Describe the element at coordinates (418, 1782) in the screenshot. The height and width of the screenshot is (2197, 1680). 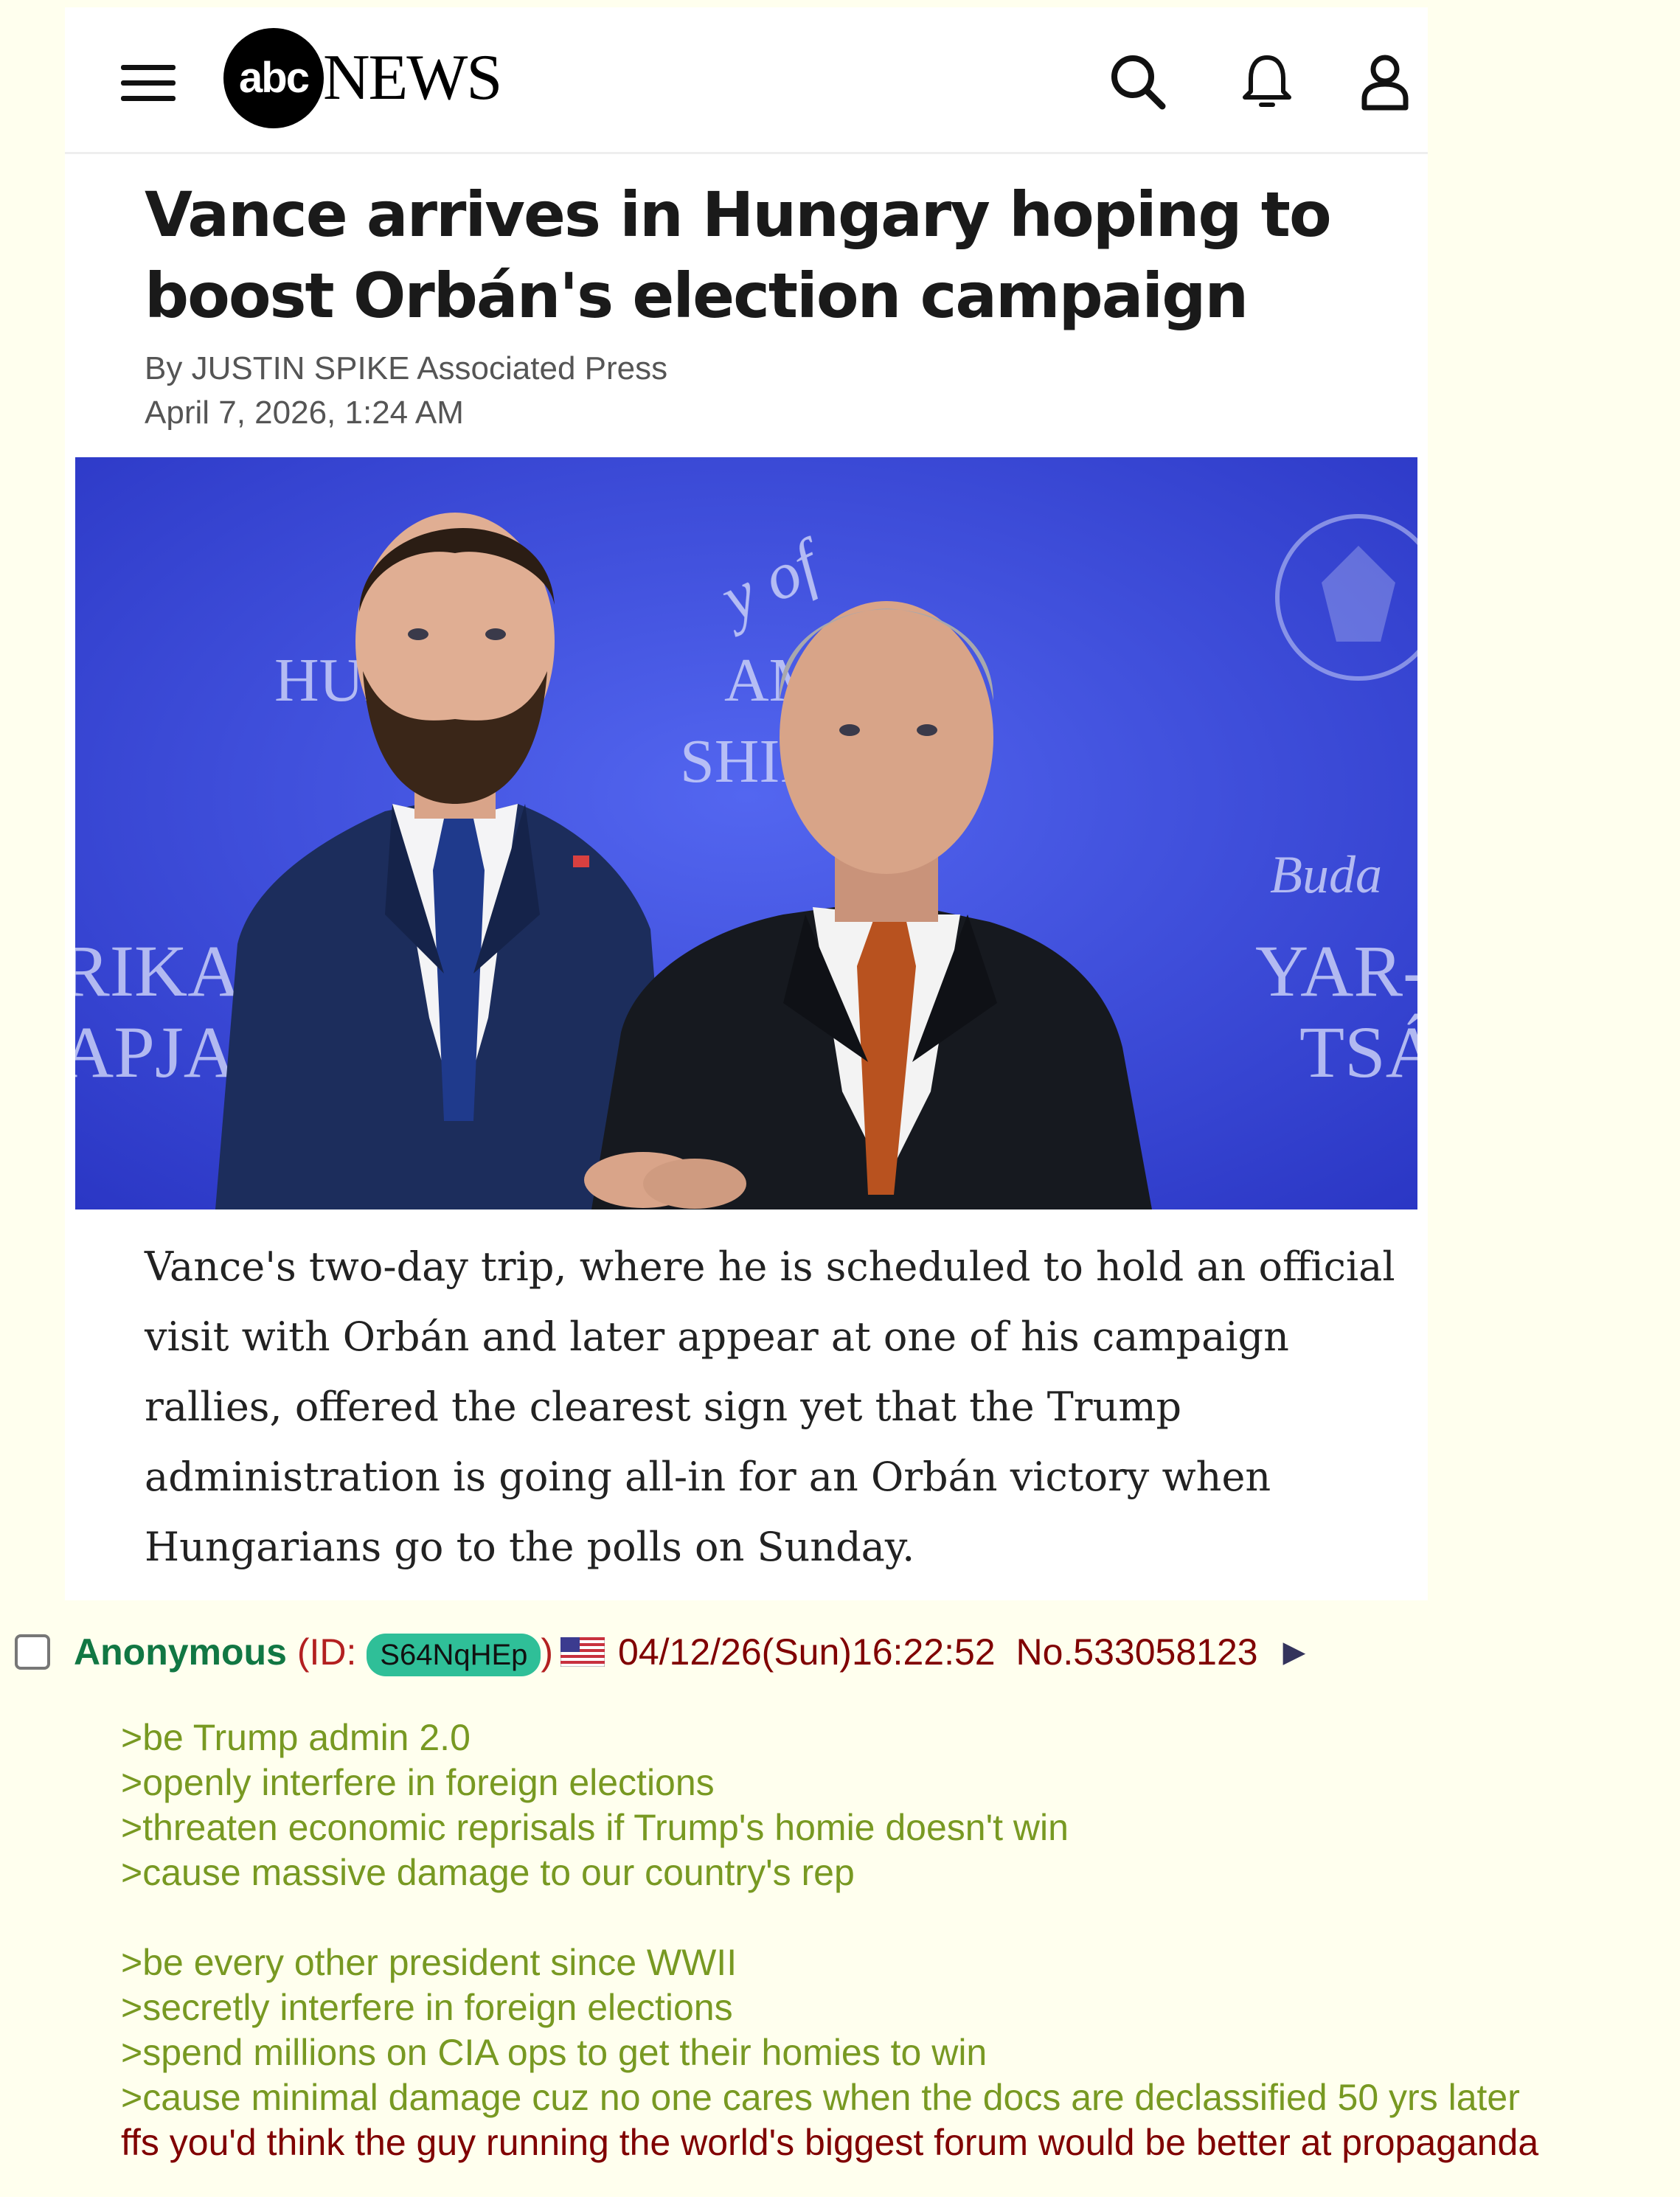
I see `greentext-line: >openly interfere in foreign elections` at that location.